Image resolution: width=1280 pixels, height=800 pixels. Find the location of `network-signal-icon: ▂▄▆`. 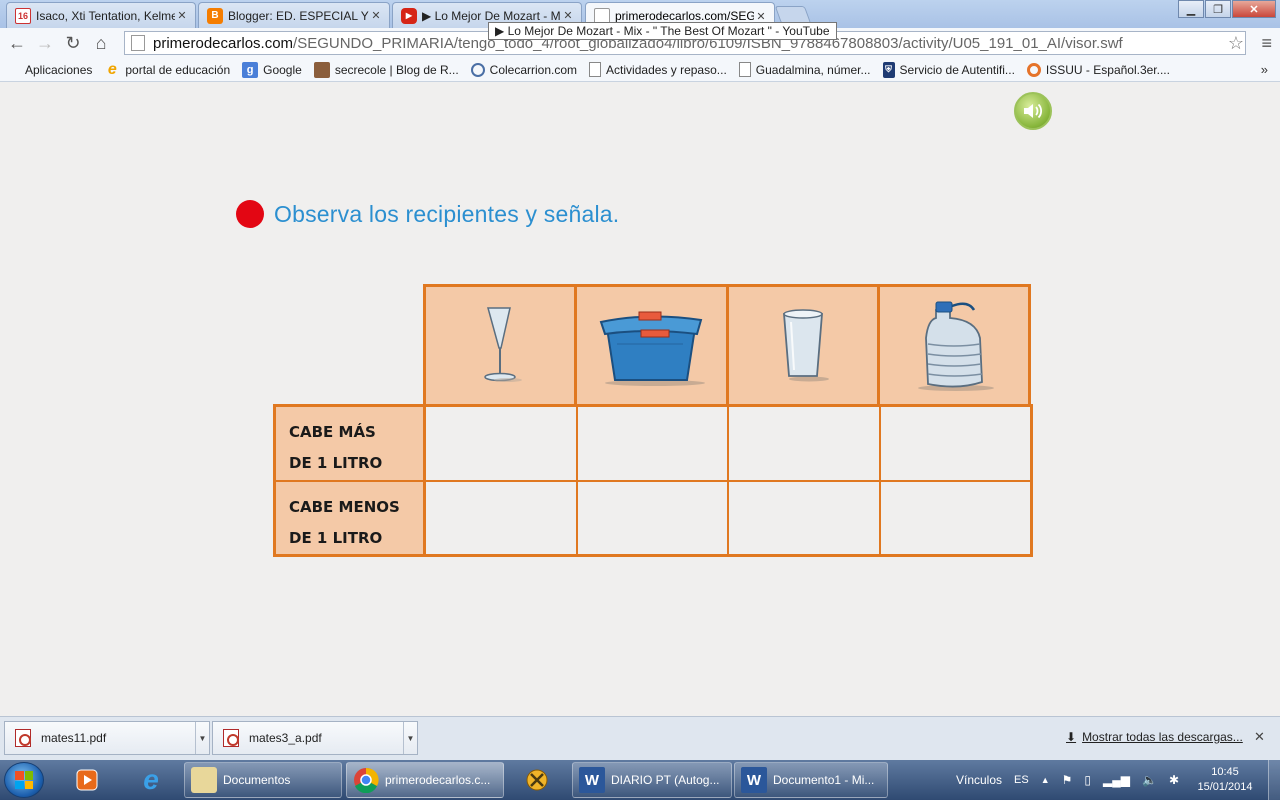

network-signal-icon: ▂▄▆ is located at coordinates (1116, 780).